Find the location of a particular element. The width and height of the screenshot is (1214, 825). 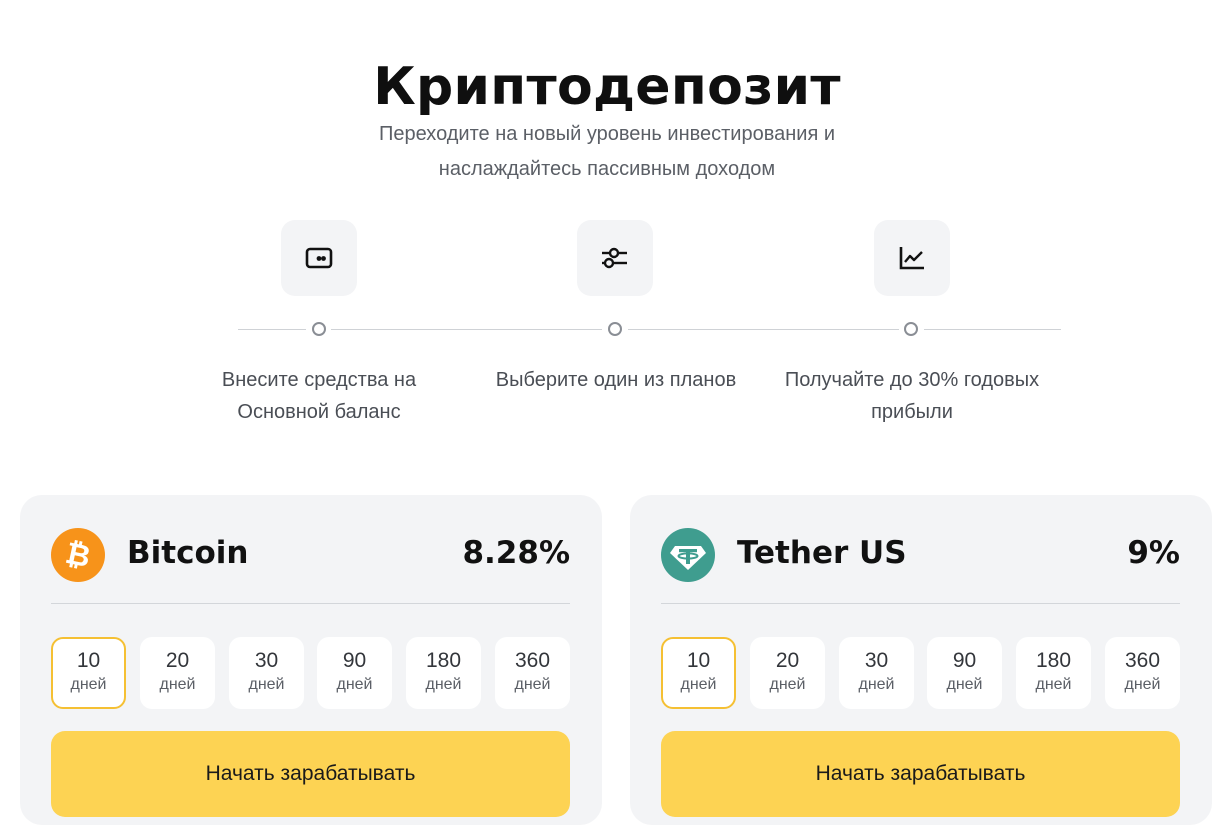

tether-icon is located at coordinates (688, 555).